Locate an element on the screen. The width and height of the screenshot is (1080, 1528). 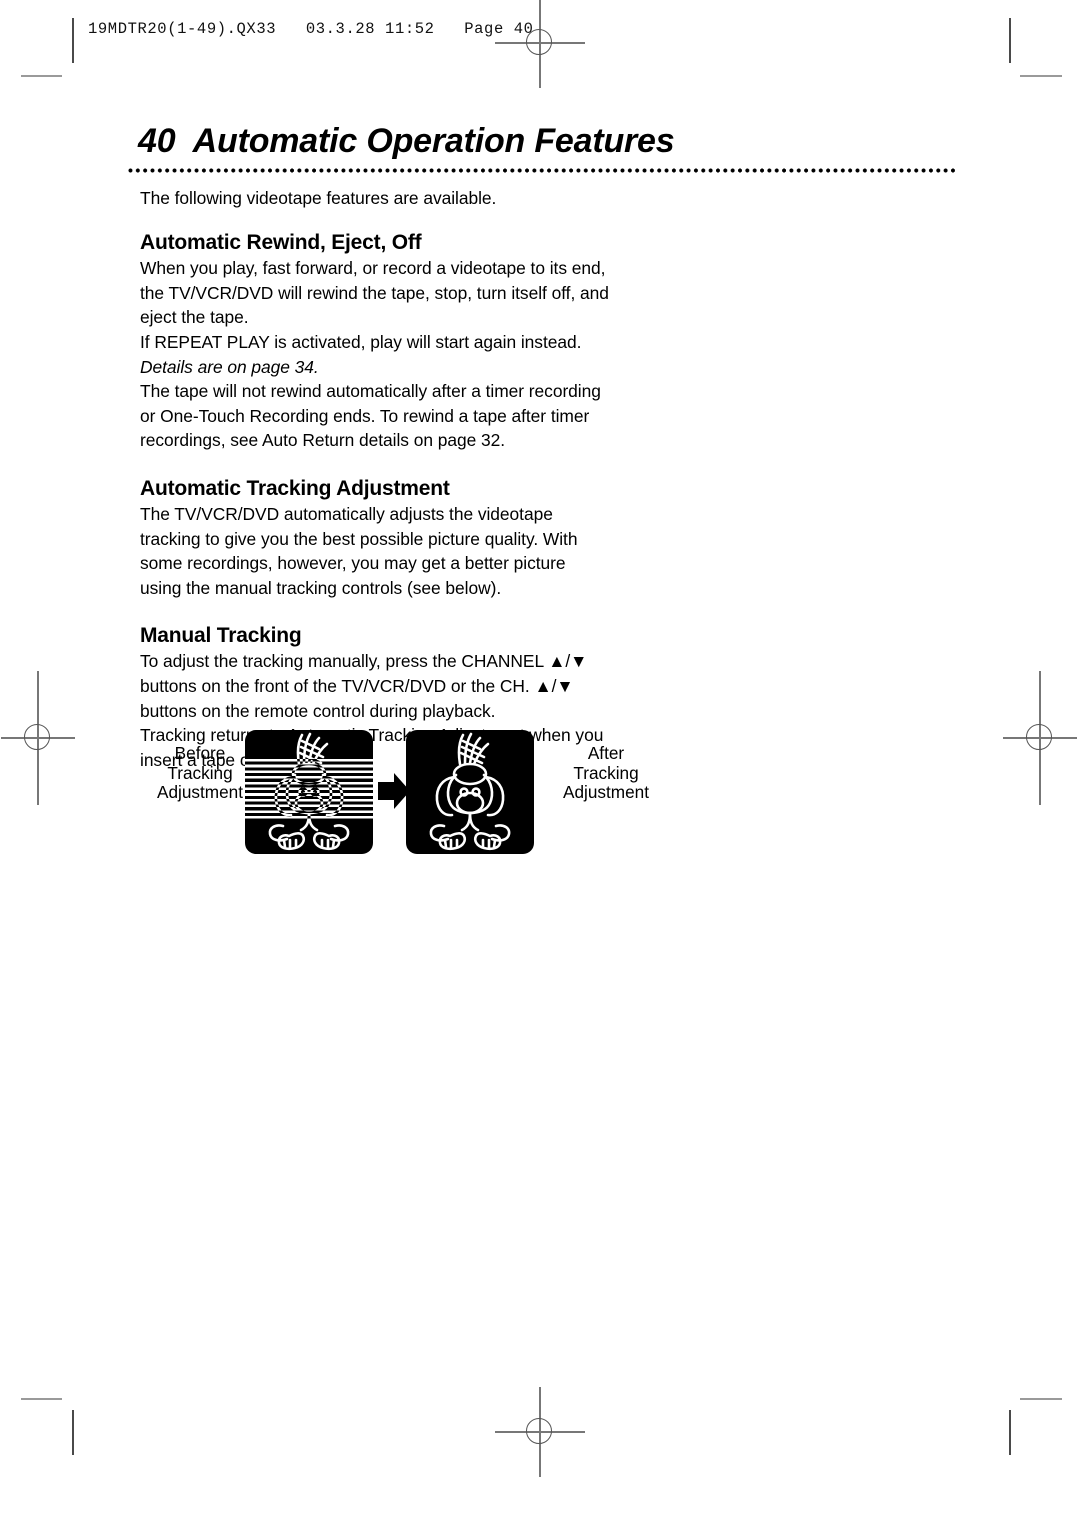
figure-label-before: Before Tracking Adjustment is located at coordinates (200, 772).